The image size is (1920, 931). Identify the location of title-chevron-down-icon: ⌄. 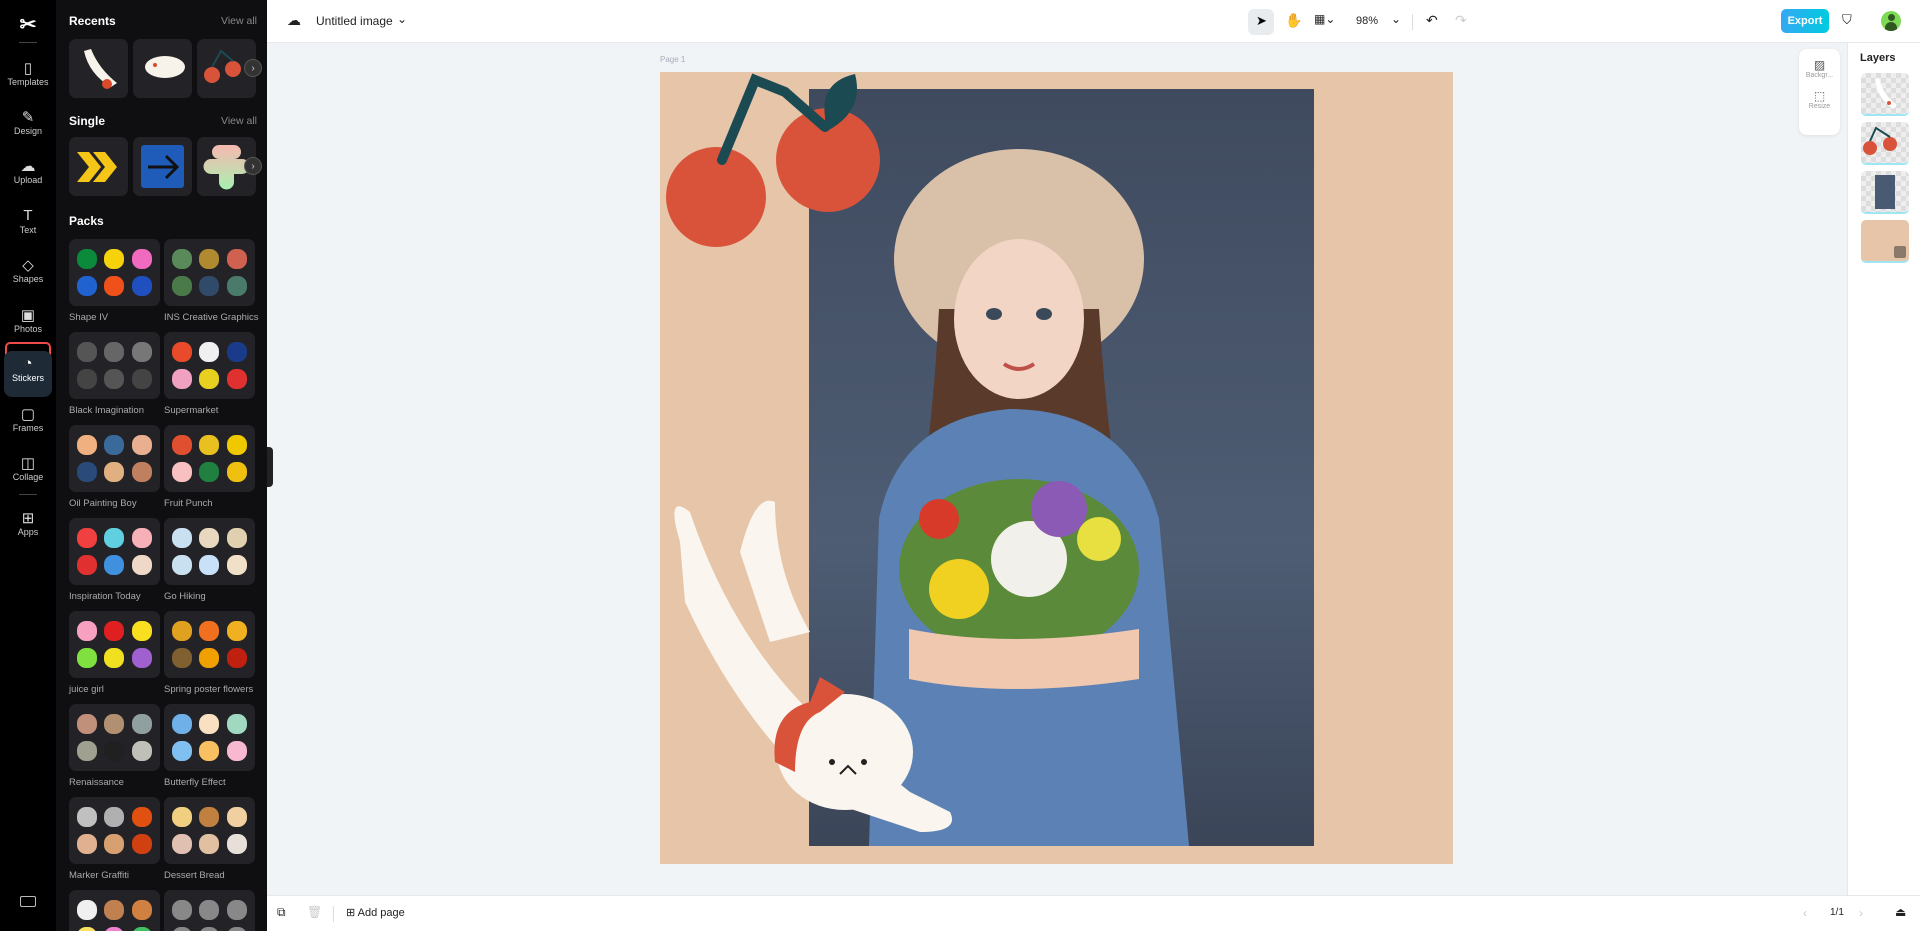
(402, 19).